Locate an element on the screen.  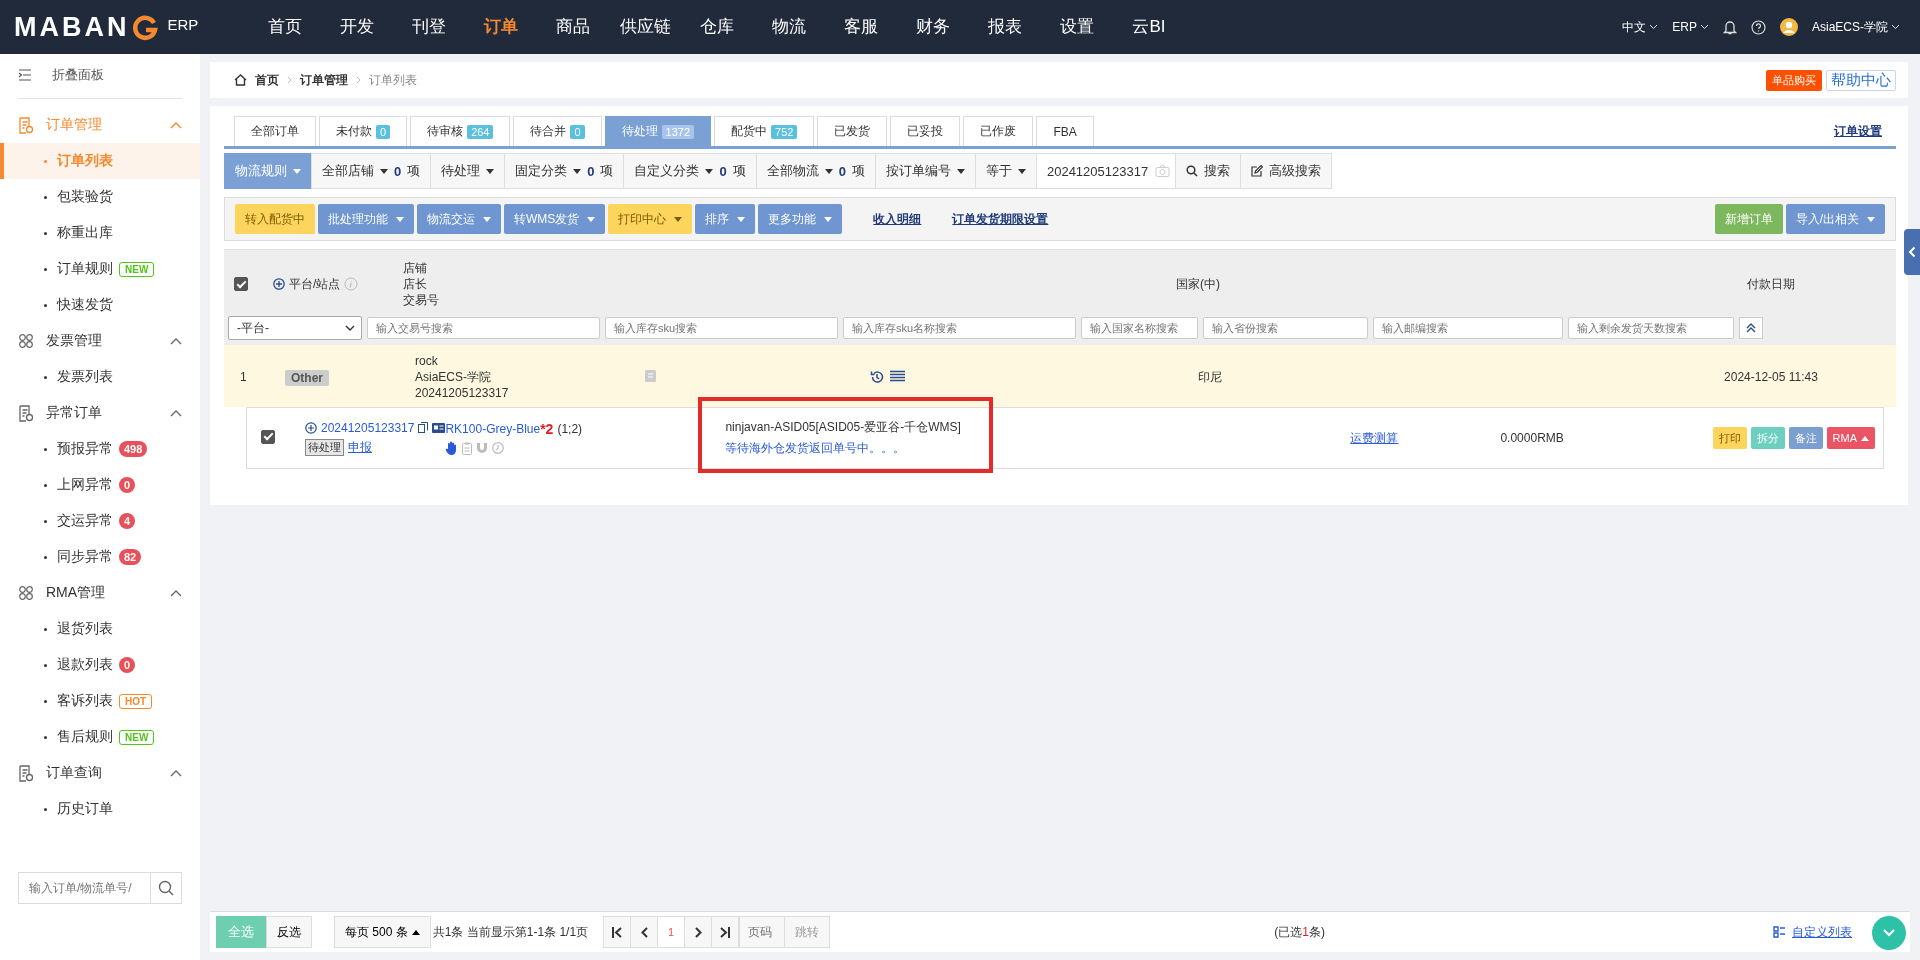
avatar-icon is located at coordinates (1789, 27).